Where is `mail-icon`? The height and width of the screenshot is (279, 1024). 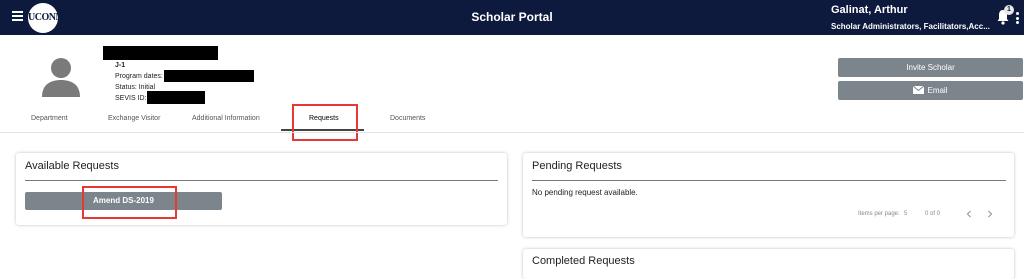 mail-icon is located at coordinates (919, 90).